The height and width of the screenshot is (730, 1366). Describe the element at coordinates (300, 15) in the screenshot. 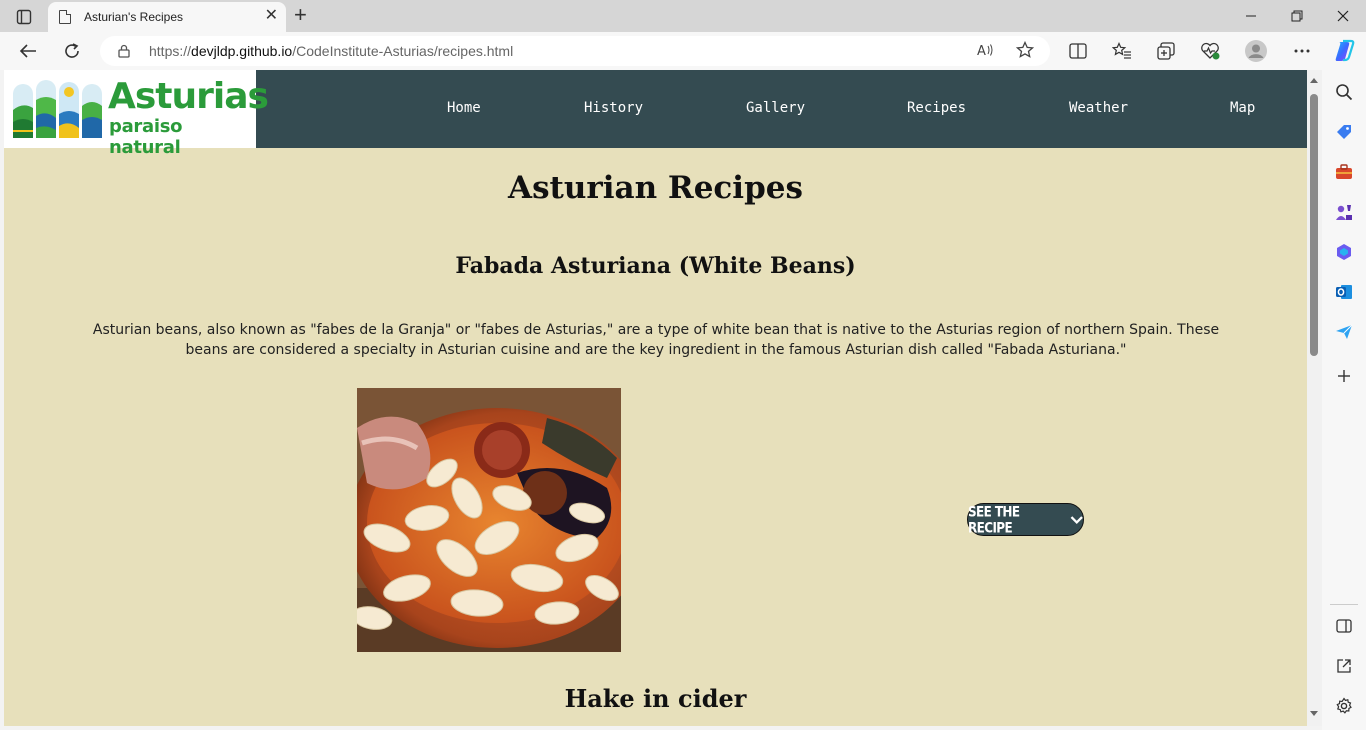

I see `new-tab-icon: +` at that location.